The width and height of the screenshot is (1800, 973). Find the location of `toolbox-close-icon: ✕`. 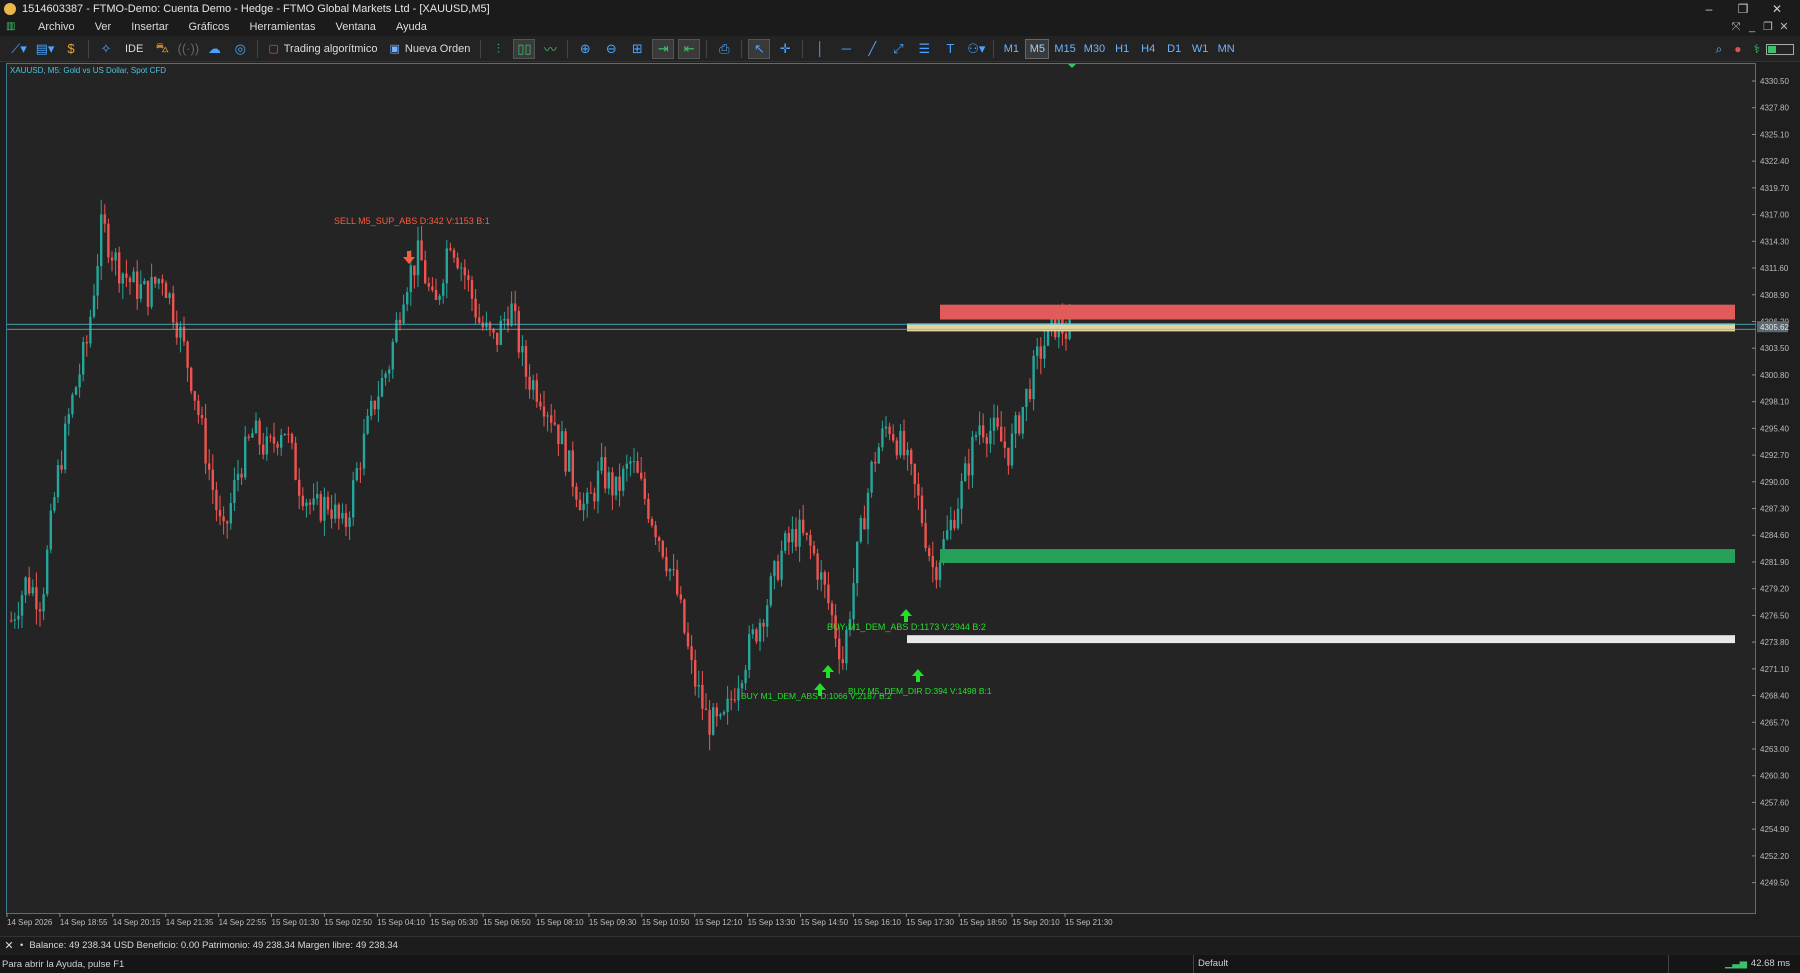

toolbox-close-icon: ✕ is located at coordinates (9, 945).